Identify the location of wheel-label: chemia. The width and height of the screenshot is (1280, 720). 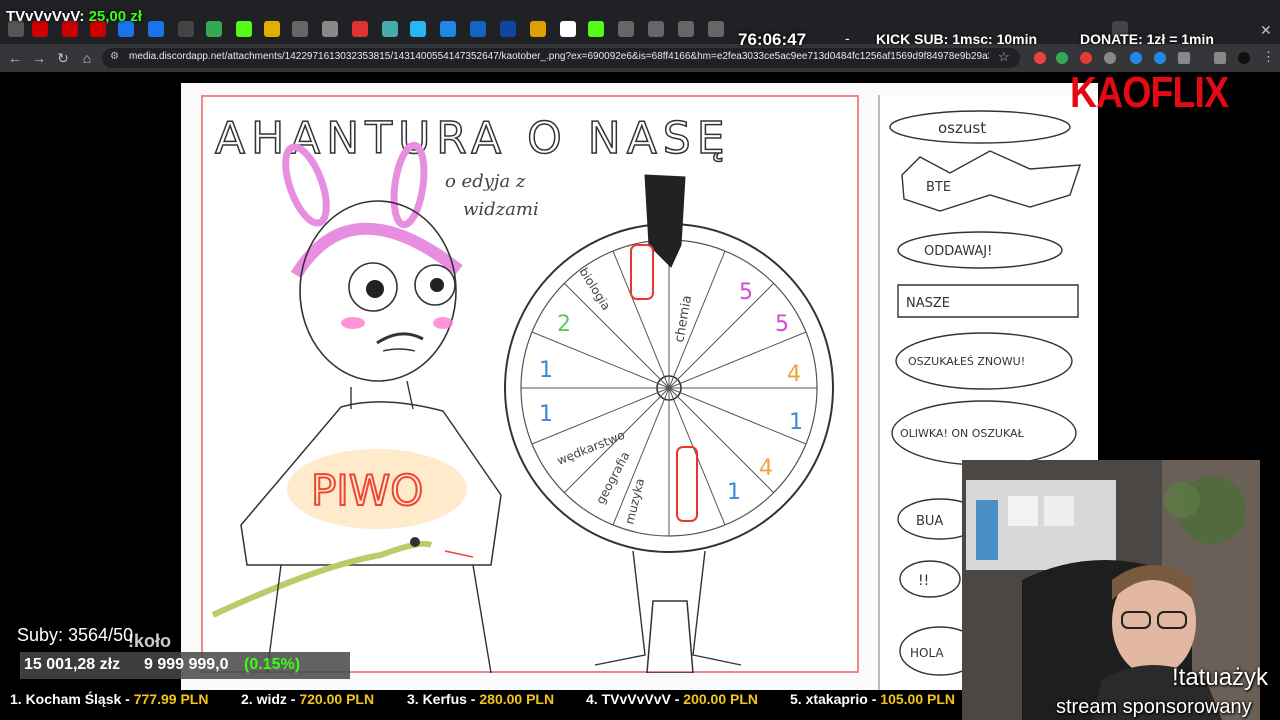
(683, 319).